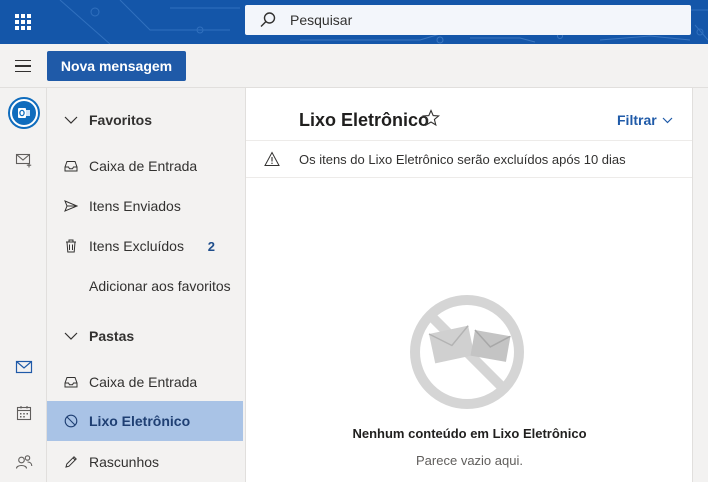 This screenshot has width=708, height=482. Describe the element at coordinates (71, 421) in the screenshot. I see `blocked-icon` at that location.